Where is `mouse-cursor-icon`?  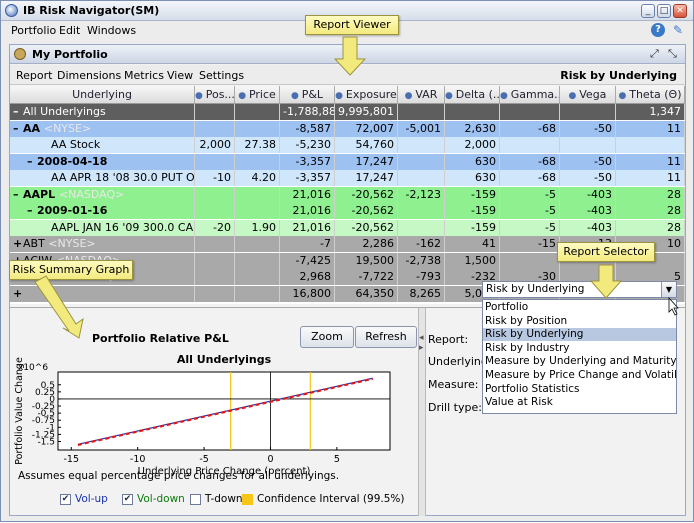
mouse-cursor-icon is located at coordinates (673, 306).